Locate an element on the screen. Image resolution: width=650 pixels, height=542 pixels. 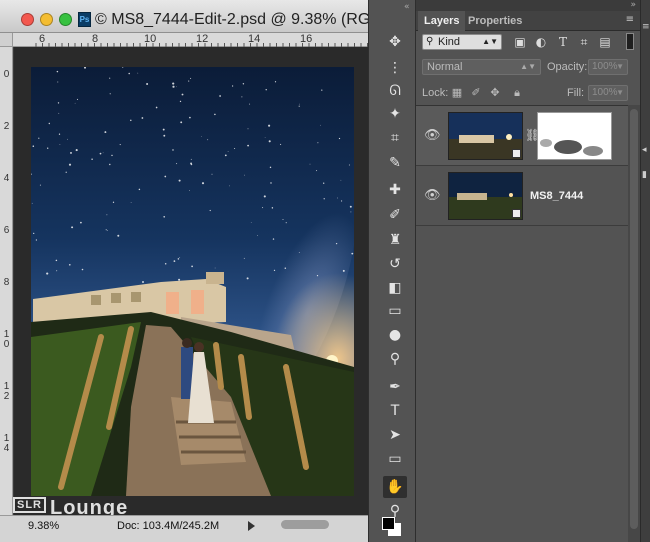
horizontal-ruler: 6 8 10 12 14 16 is located at coordinates (190, 40).